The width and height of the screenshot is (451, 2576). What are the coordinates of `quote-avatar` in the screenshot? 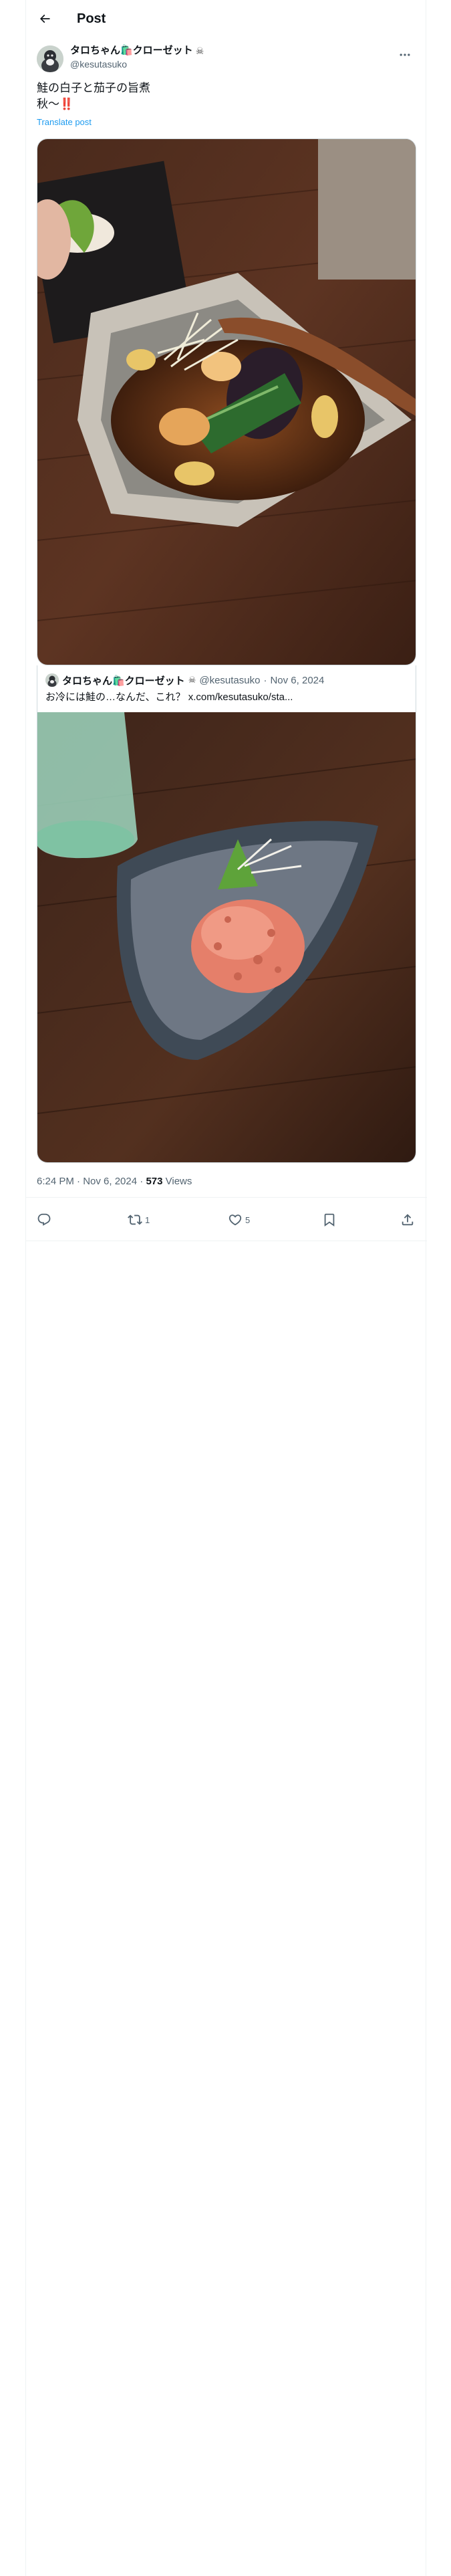 It's located at (52, 680).